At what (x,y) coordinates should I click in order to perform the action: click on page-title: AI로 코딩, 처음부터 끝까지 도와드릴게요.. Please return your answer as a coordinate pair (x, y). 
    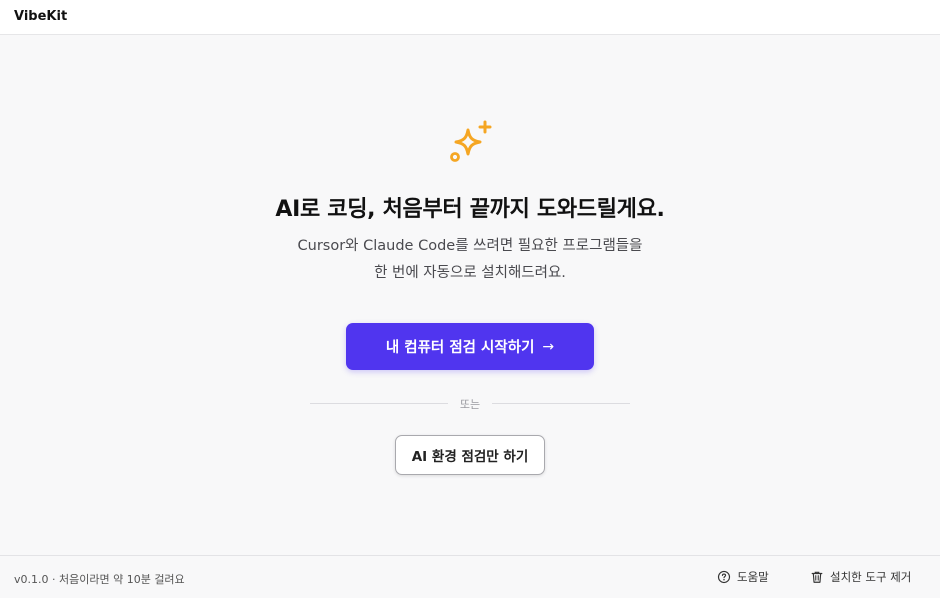
    Looking at the image, I should click on (470, 209).